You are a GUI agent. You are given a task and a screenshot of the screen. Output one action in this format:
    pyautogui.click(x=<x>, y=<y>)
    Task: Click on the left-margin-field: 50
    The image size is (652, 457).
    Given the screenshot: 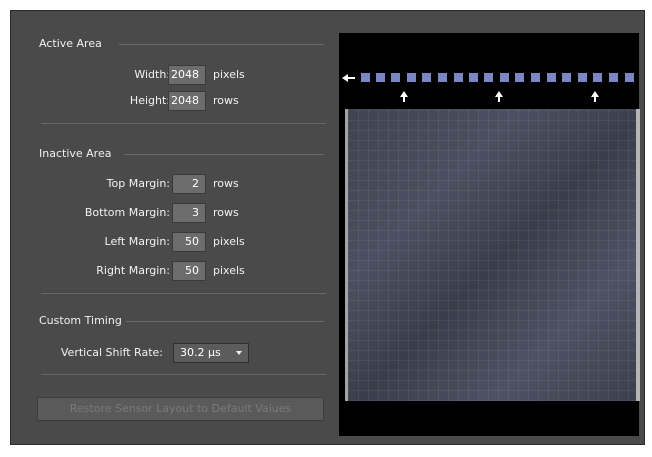 What is the action you would take?
    pyautogui.click(x=189, y=242)
    